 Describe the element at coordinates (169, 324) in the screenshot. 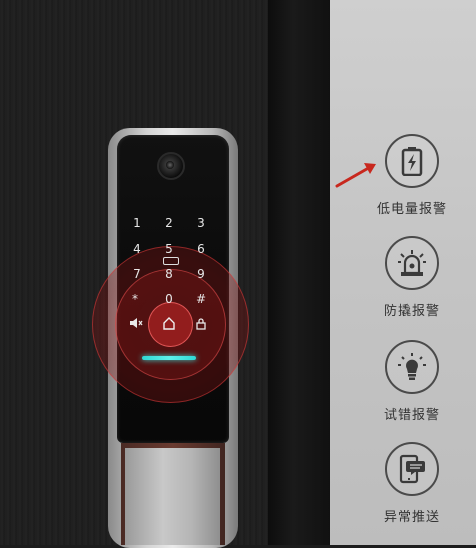

I see `home-icon` at that location.